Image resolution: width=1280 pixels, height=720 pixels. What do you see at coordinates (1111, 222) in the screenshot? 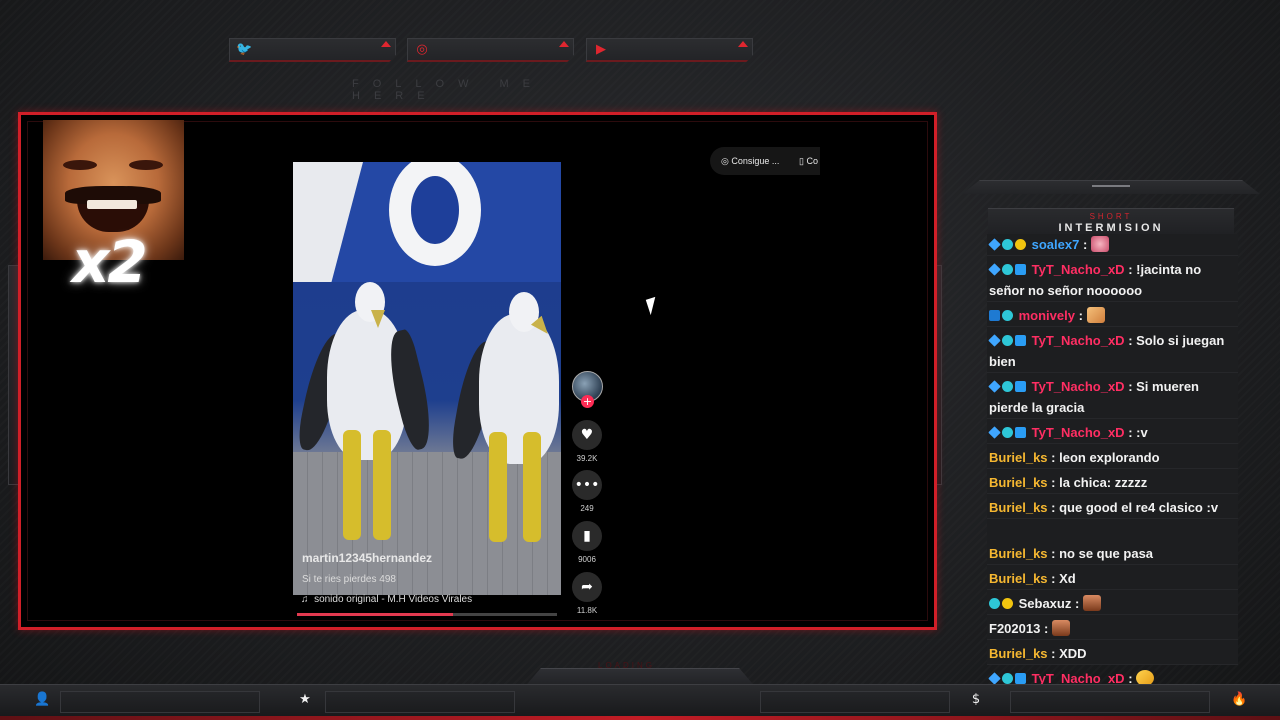
I see `chat-header: SHORT INTERMISION` at bounding box center [1111, 222].